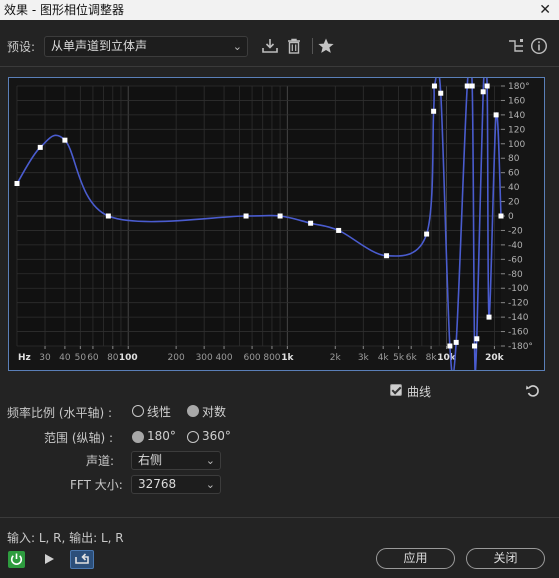 The width and height of the screenshot is (559, 578). What do you see at coordinates (176, 358) in the screenshot?
I see `x-tick-label: 200` at bounding box center [176, 358].